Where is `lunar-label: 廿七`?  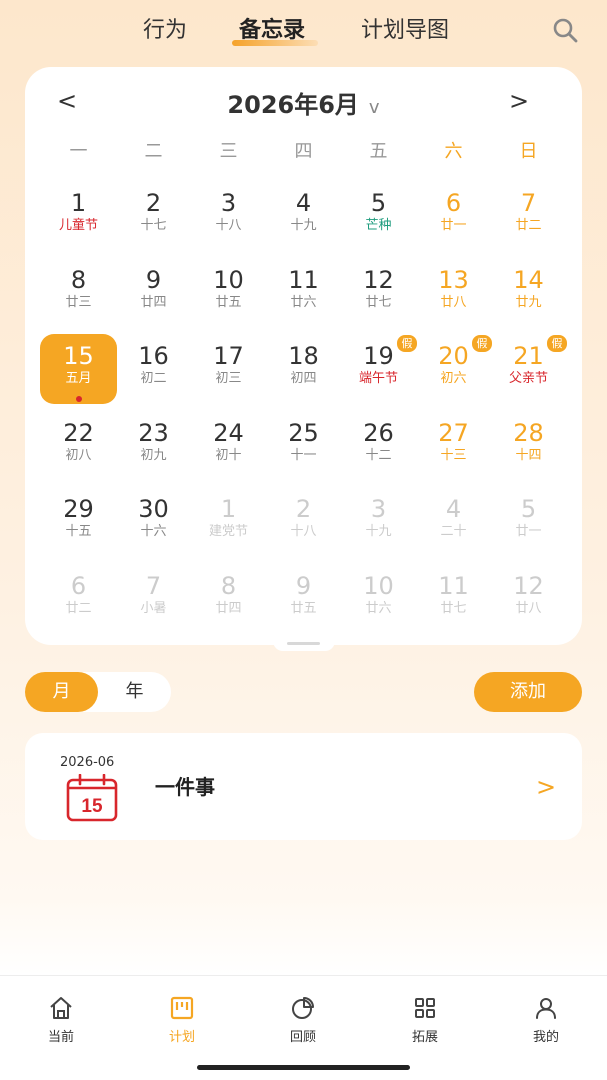 lunar-label: 廿七 is located at coordinates (453, 608).